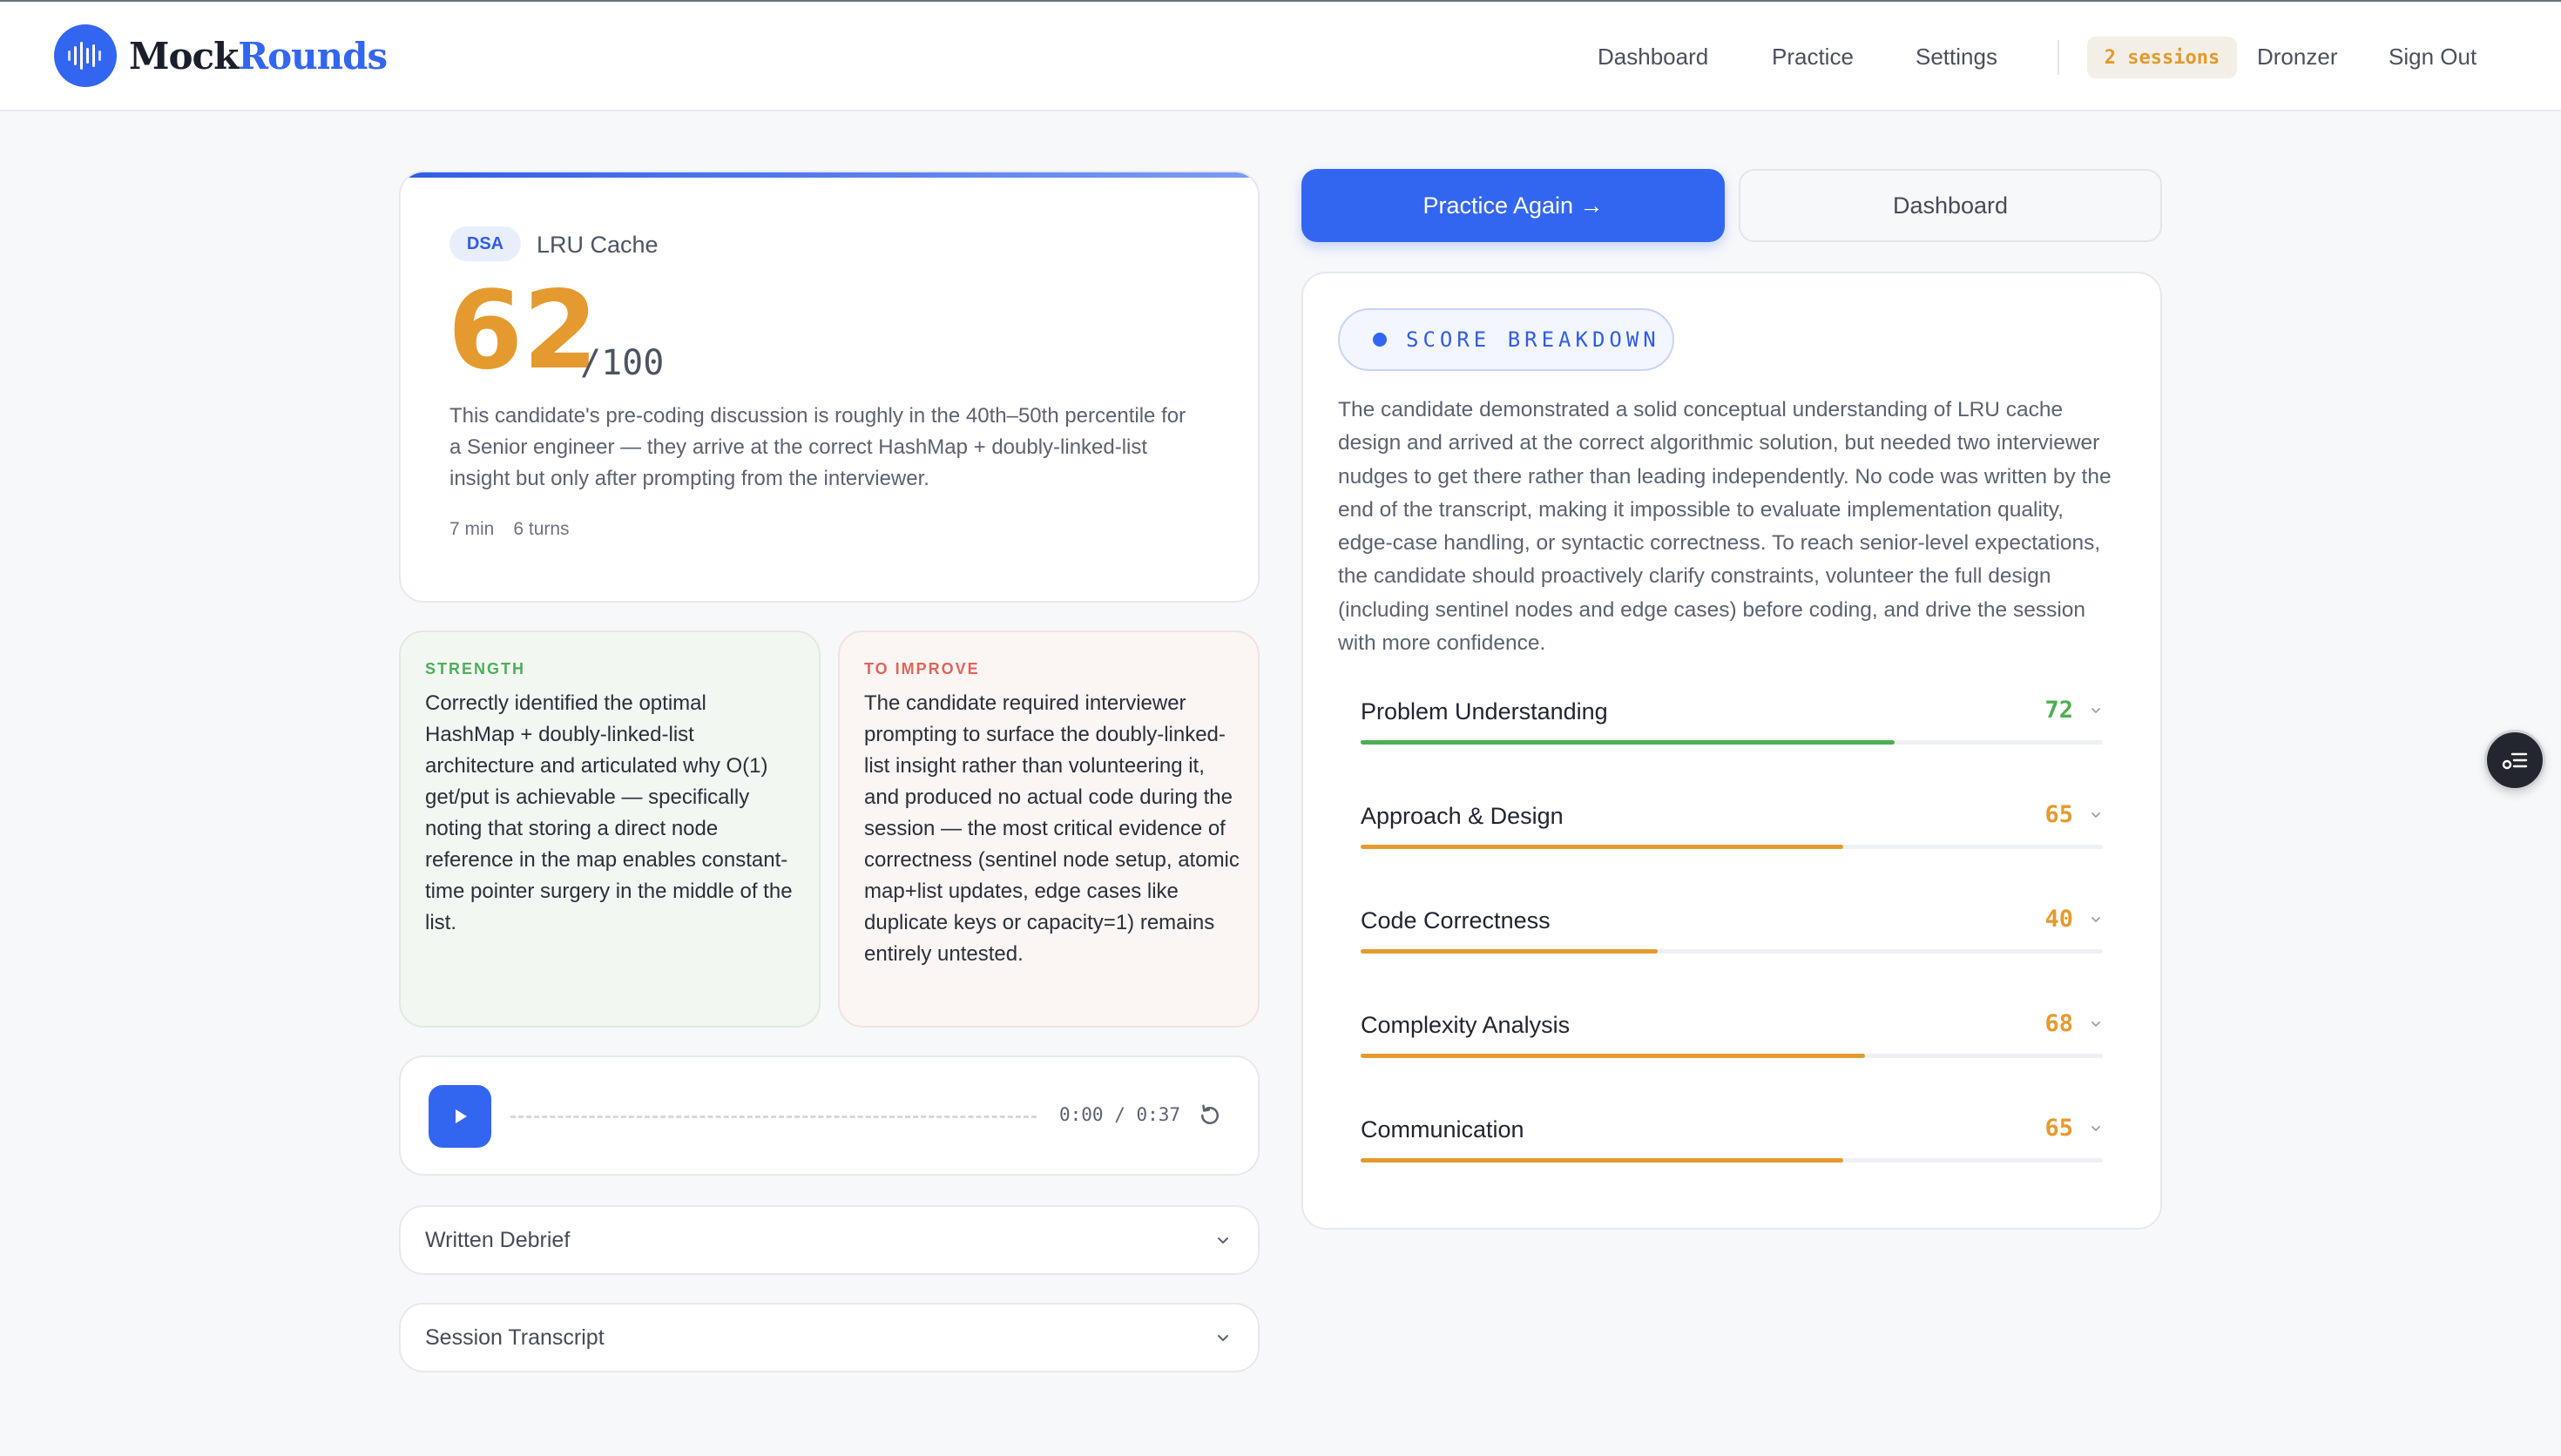 This screenshot has height=1456, width=2561. What do you see at coordinates (1732, 1037) in the screenshot?
I see `metric-row: Complexity Analysis 68` at bounding box center [1732, 1037].